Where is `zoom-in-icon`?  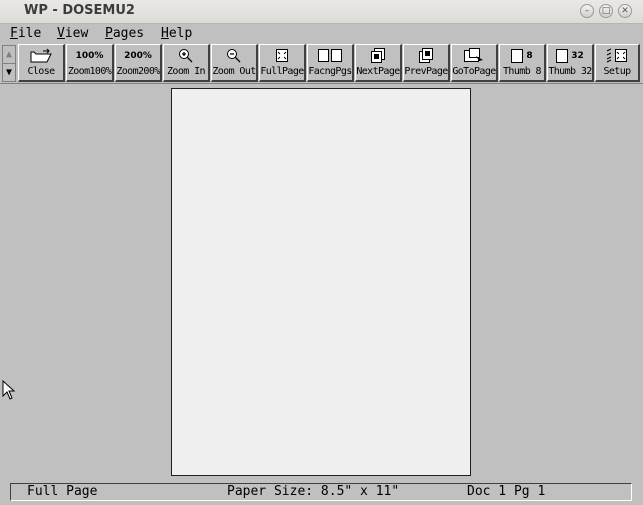 zoom-in-icon is located at coordinates (186, 55).